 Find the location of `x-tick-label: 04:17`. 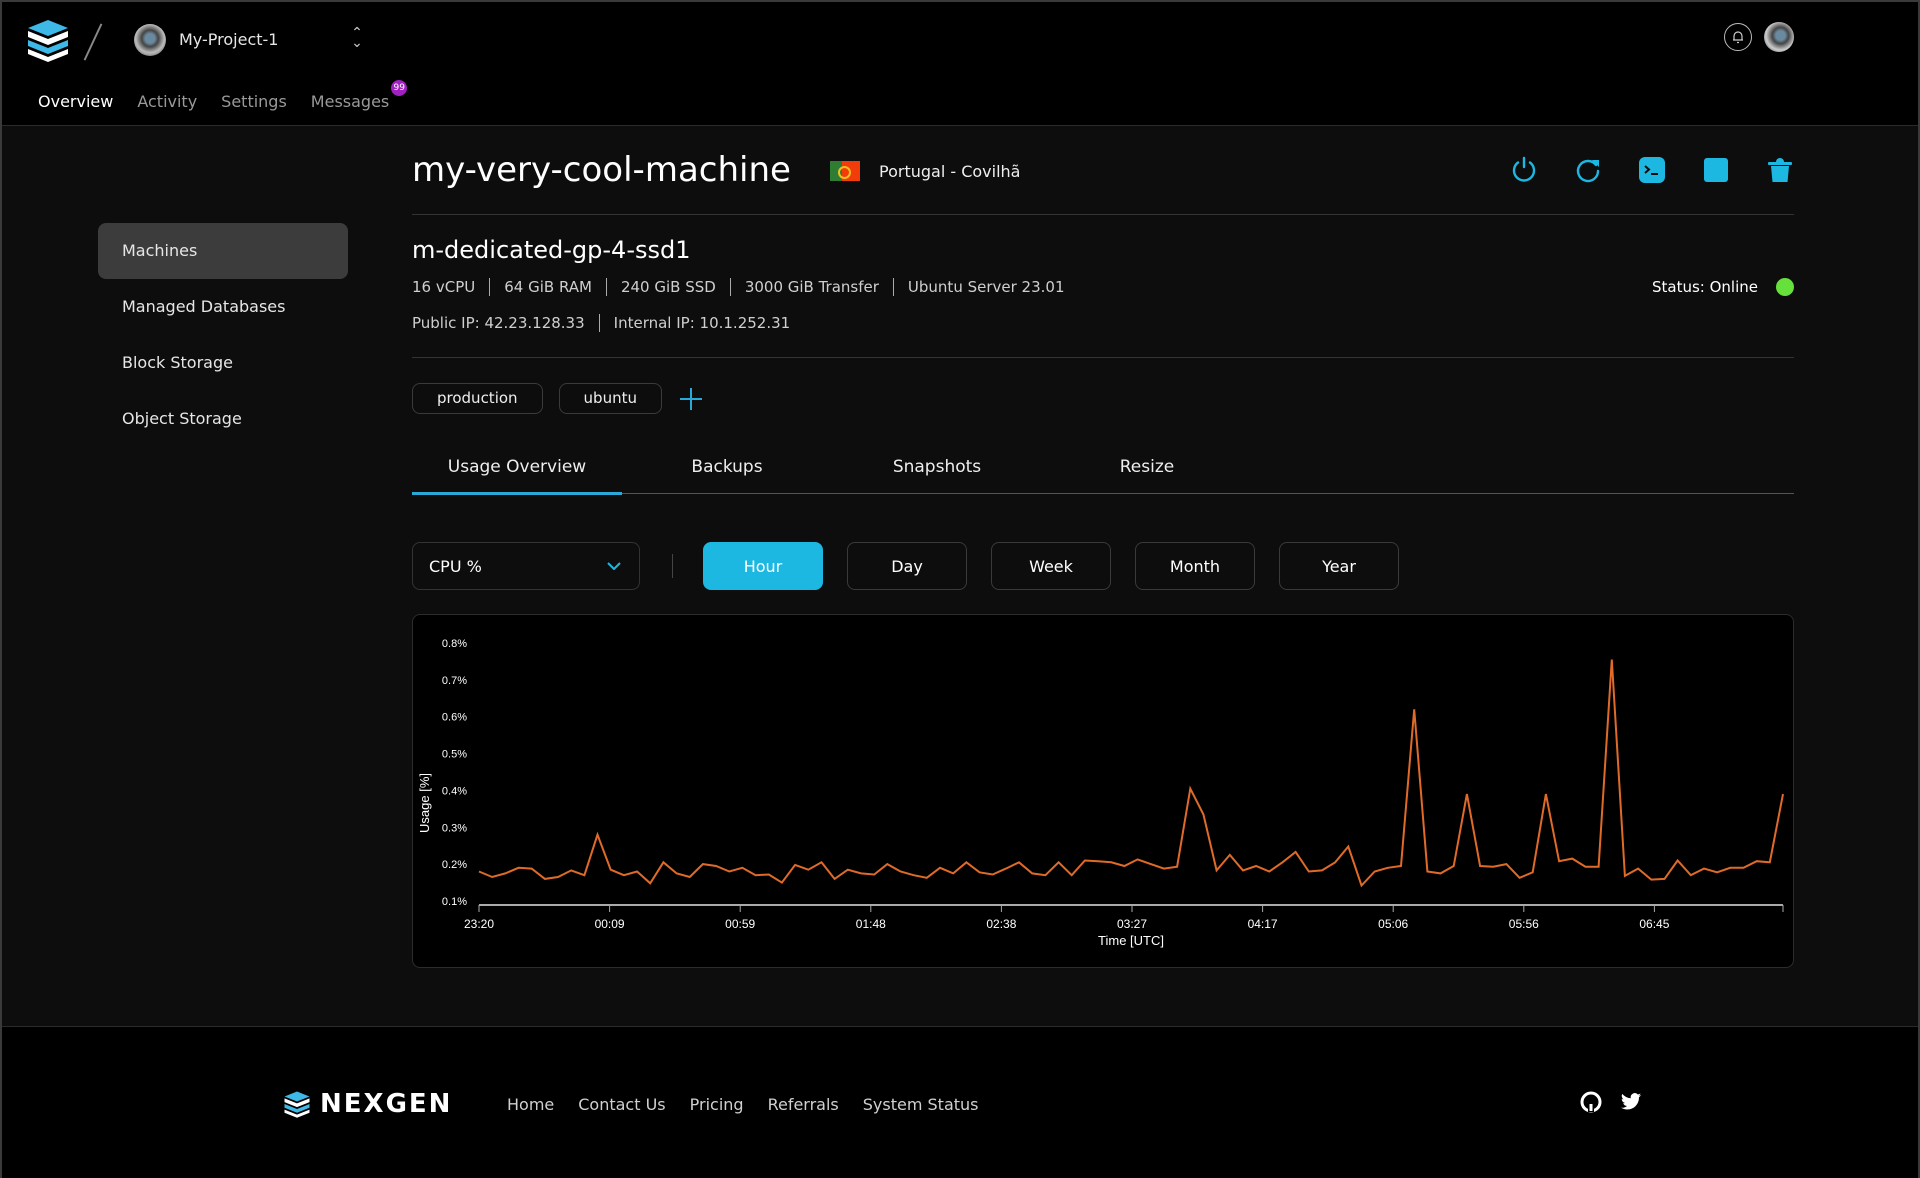

x-tick-label: 04:17 is located at coordinates (1263, 924).